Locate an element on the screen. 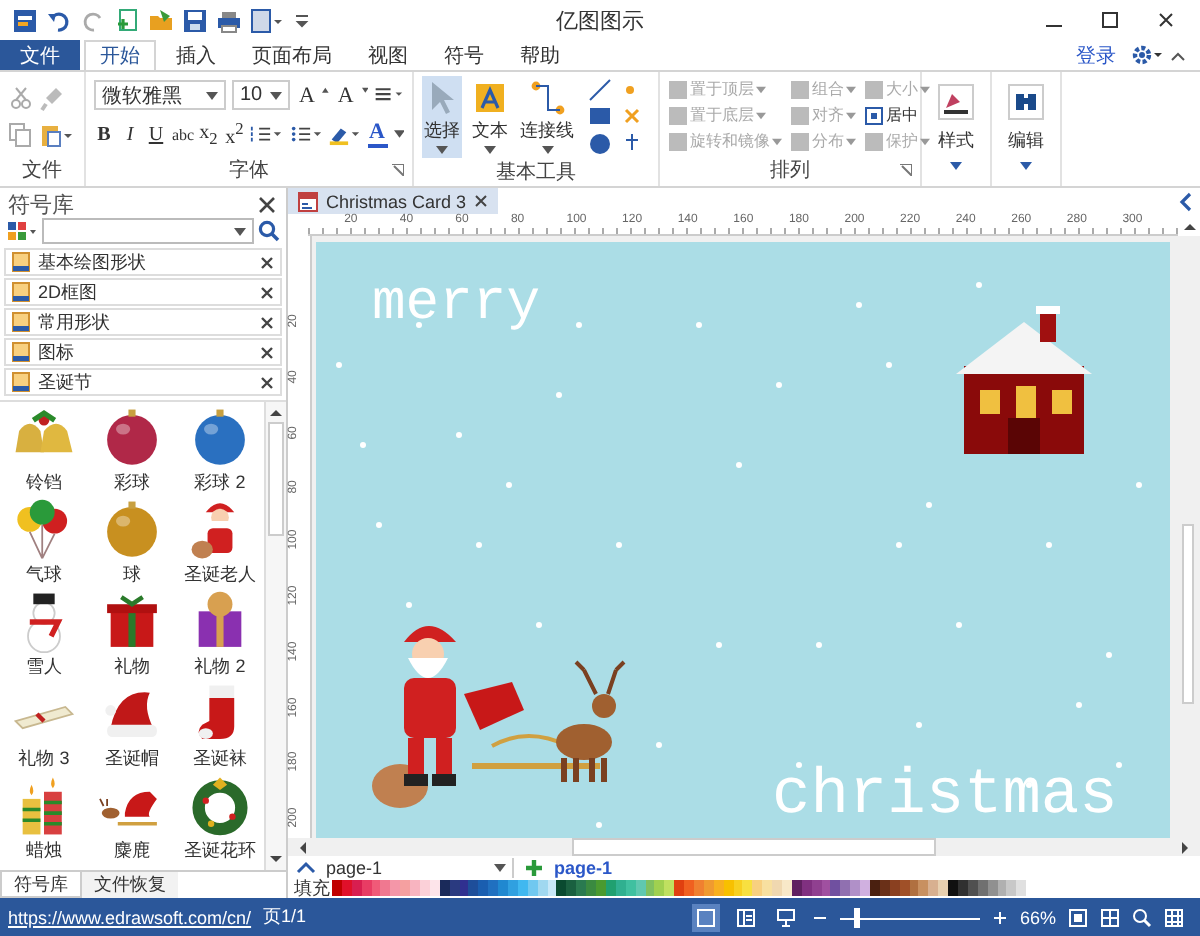 This screenshot has height=936, width=1200. text-tool-button: 文本 is located at coordinates (490, 117).